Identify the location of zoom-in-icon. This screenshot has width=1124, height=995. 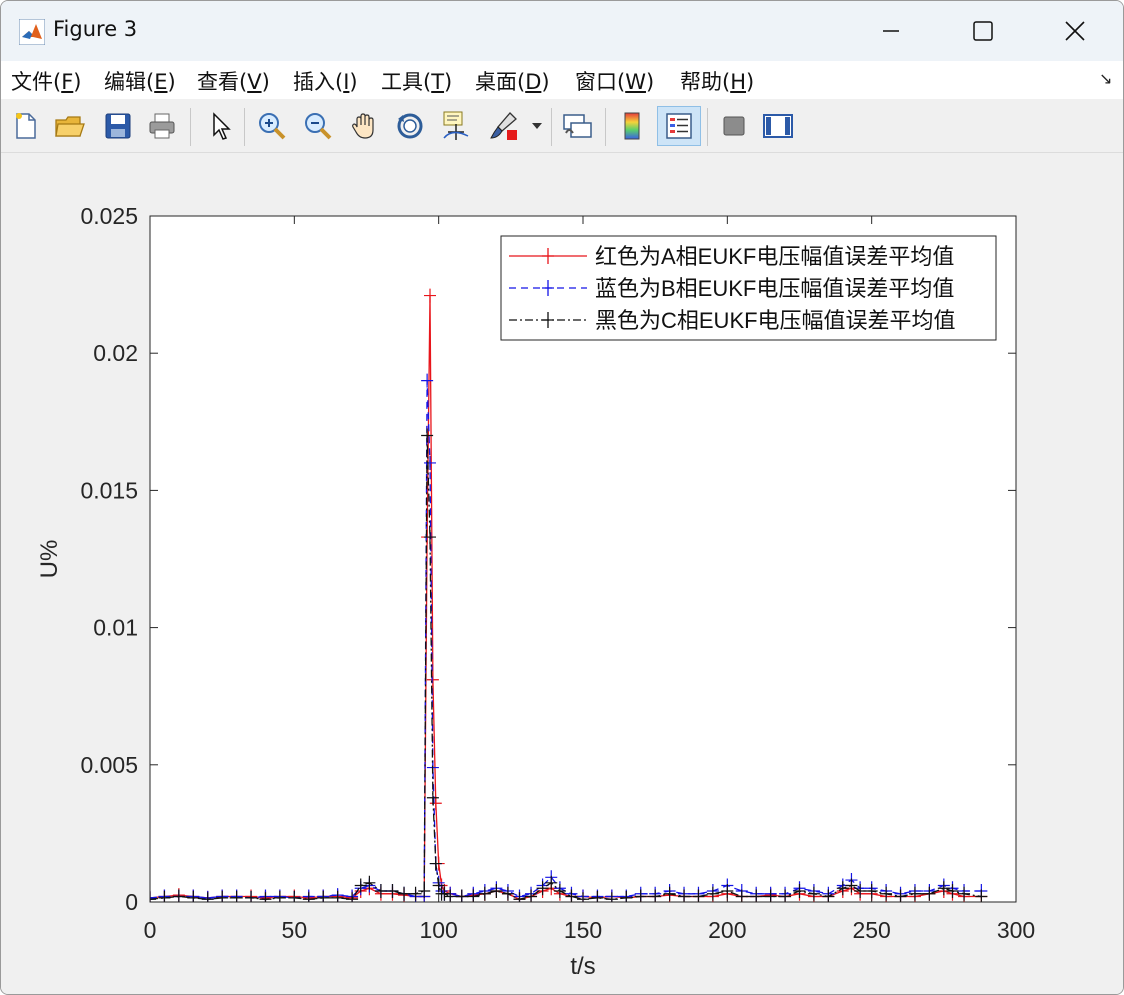
(272, 126).